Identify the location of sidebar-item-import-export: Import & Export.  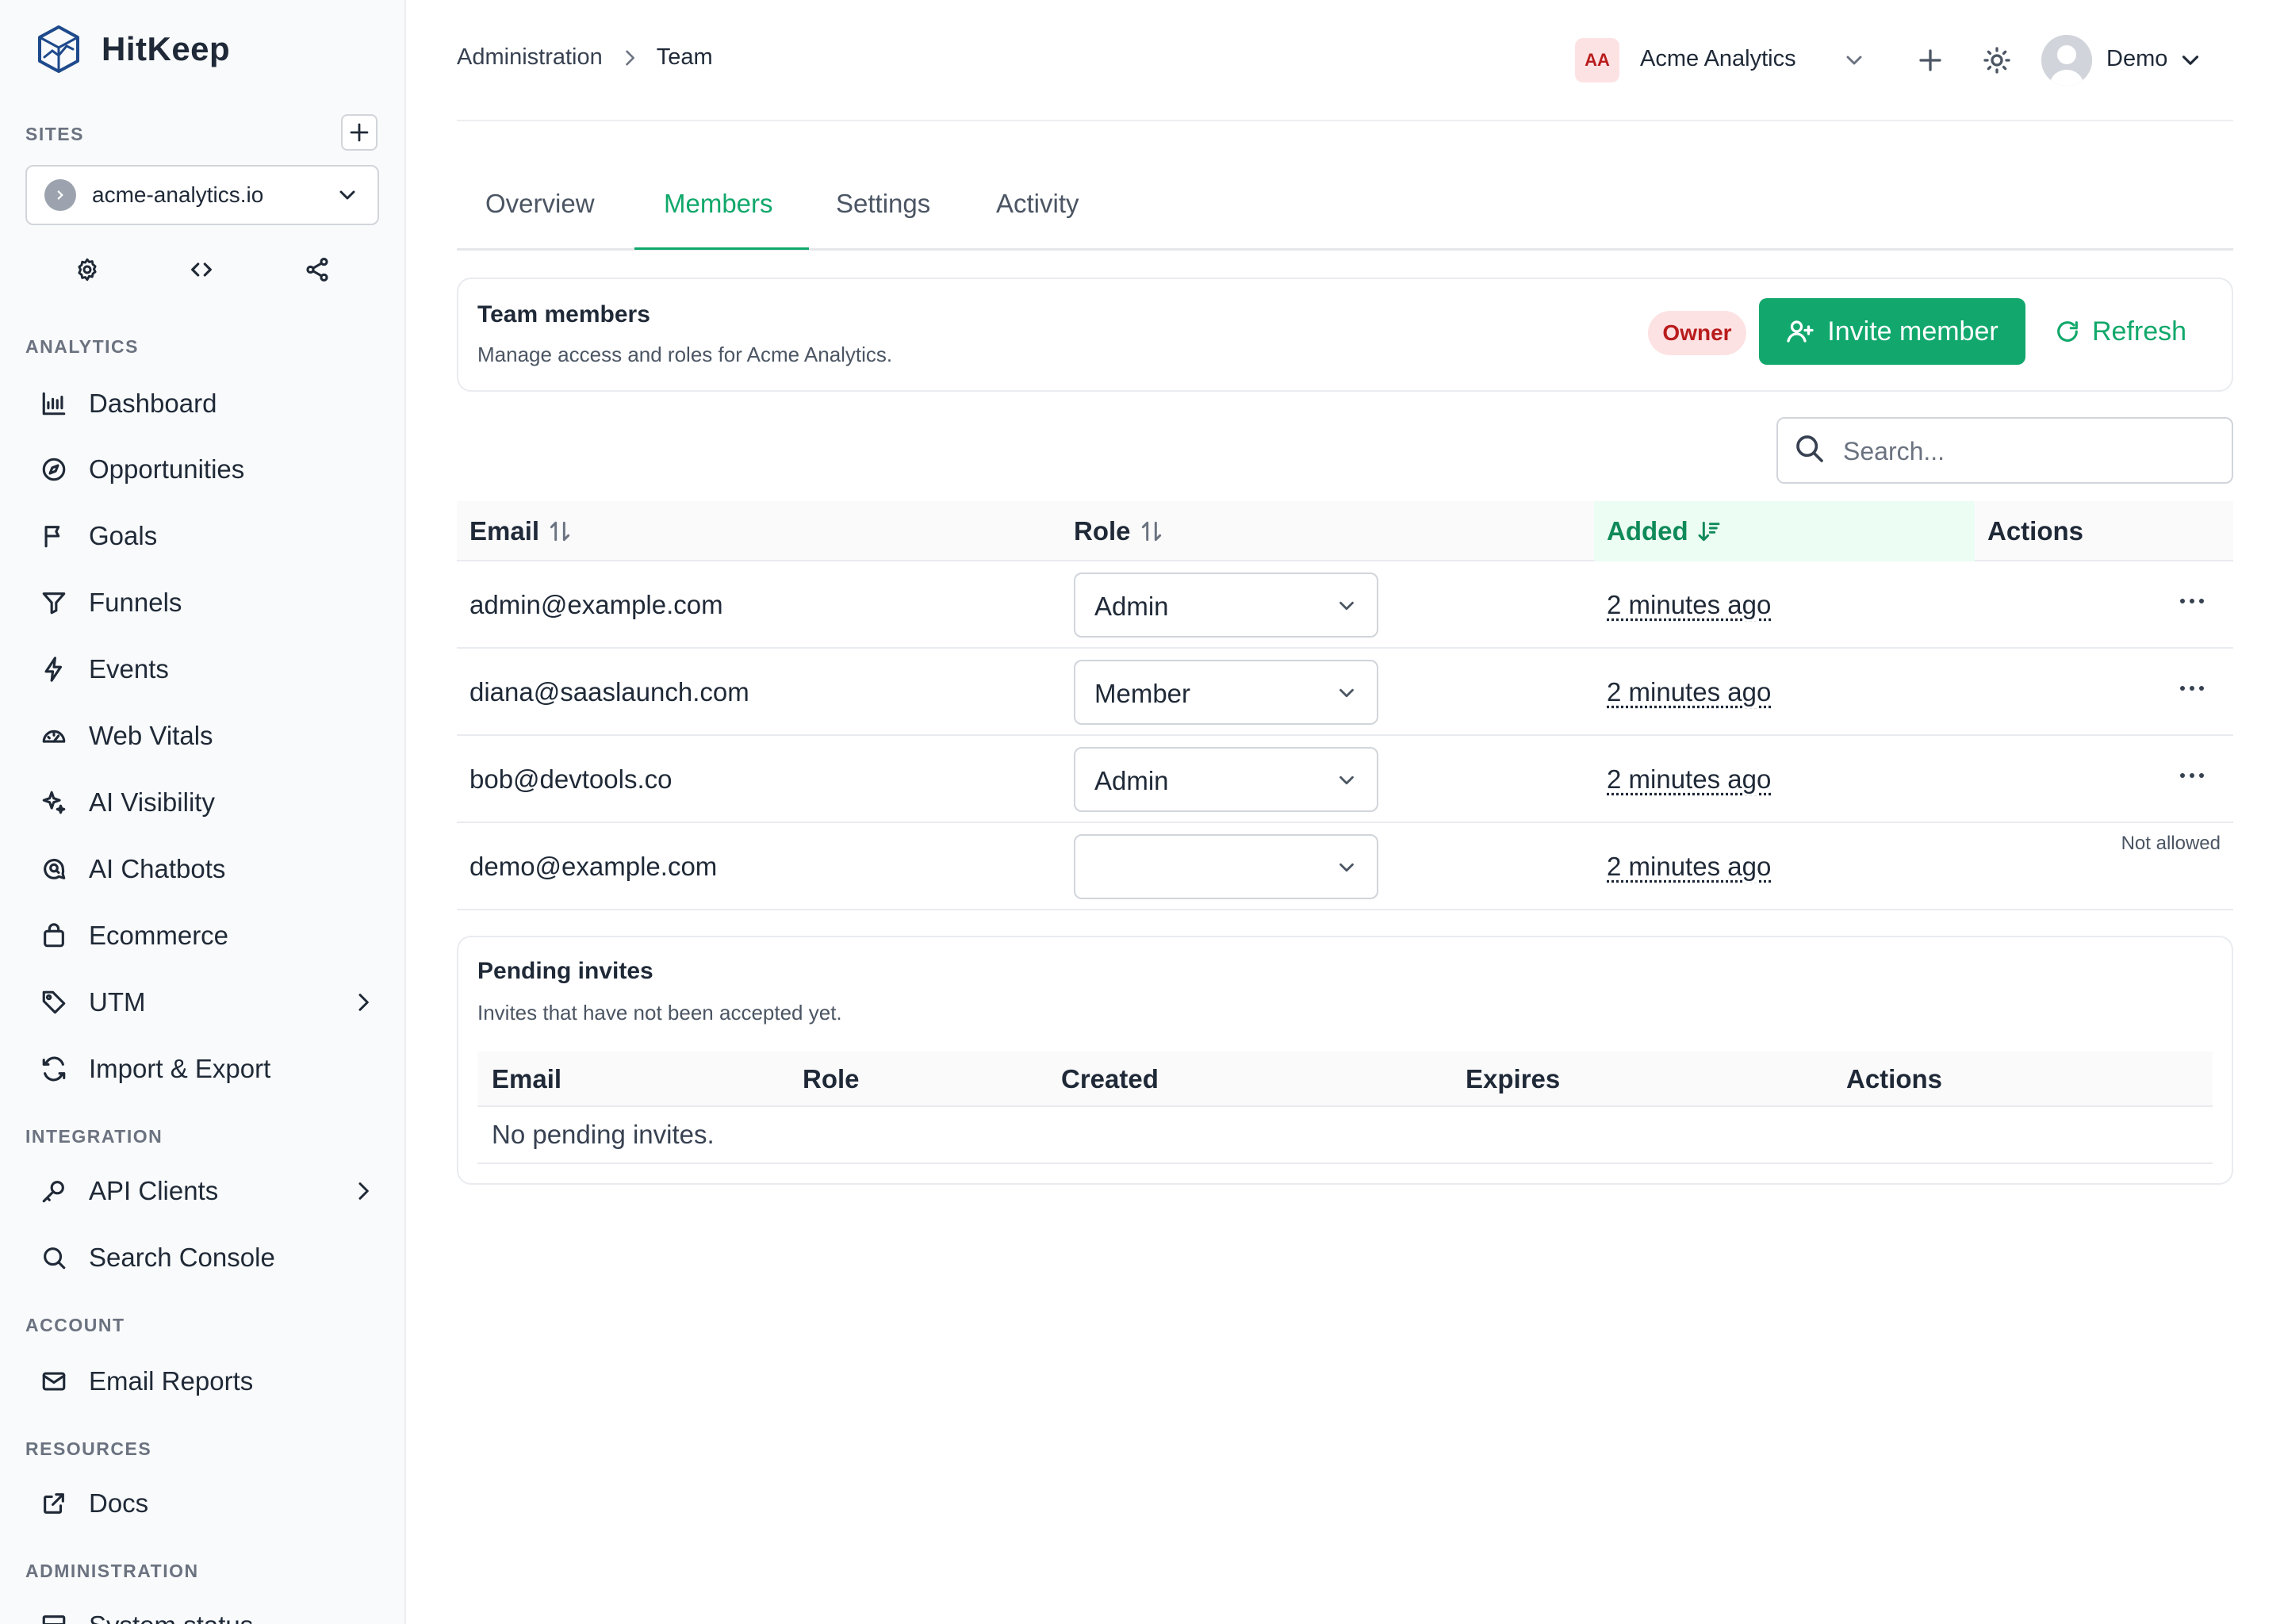
(208, 1069).